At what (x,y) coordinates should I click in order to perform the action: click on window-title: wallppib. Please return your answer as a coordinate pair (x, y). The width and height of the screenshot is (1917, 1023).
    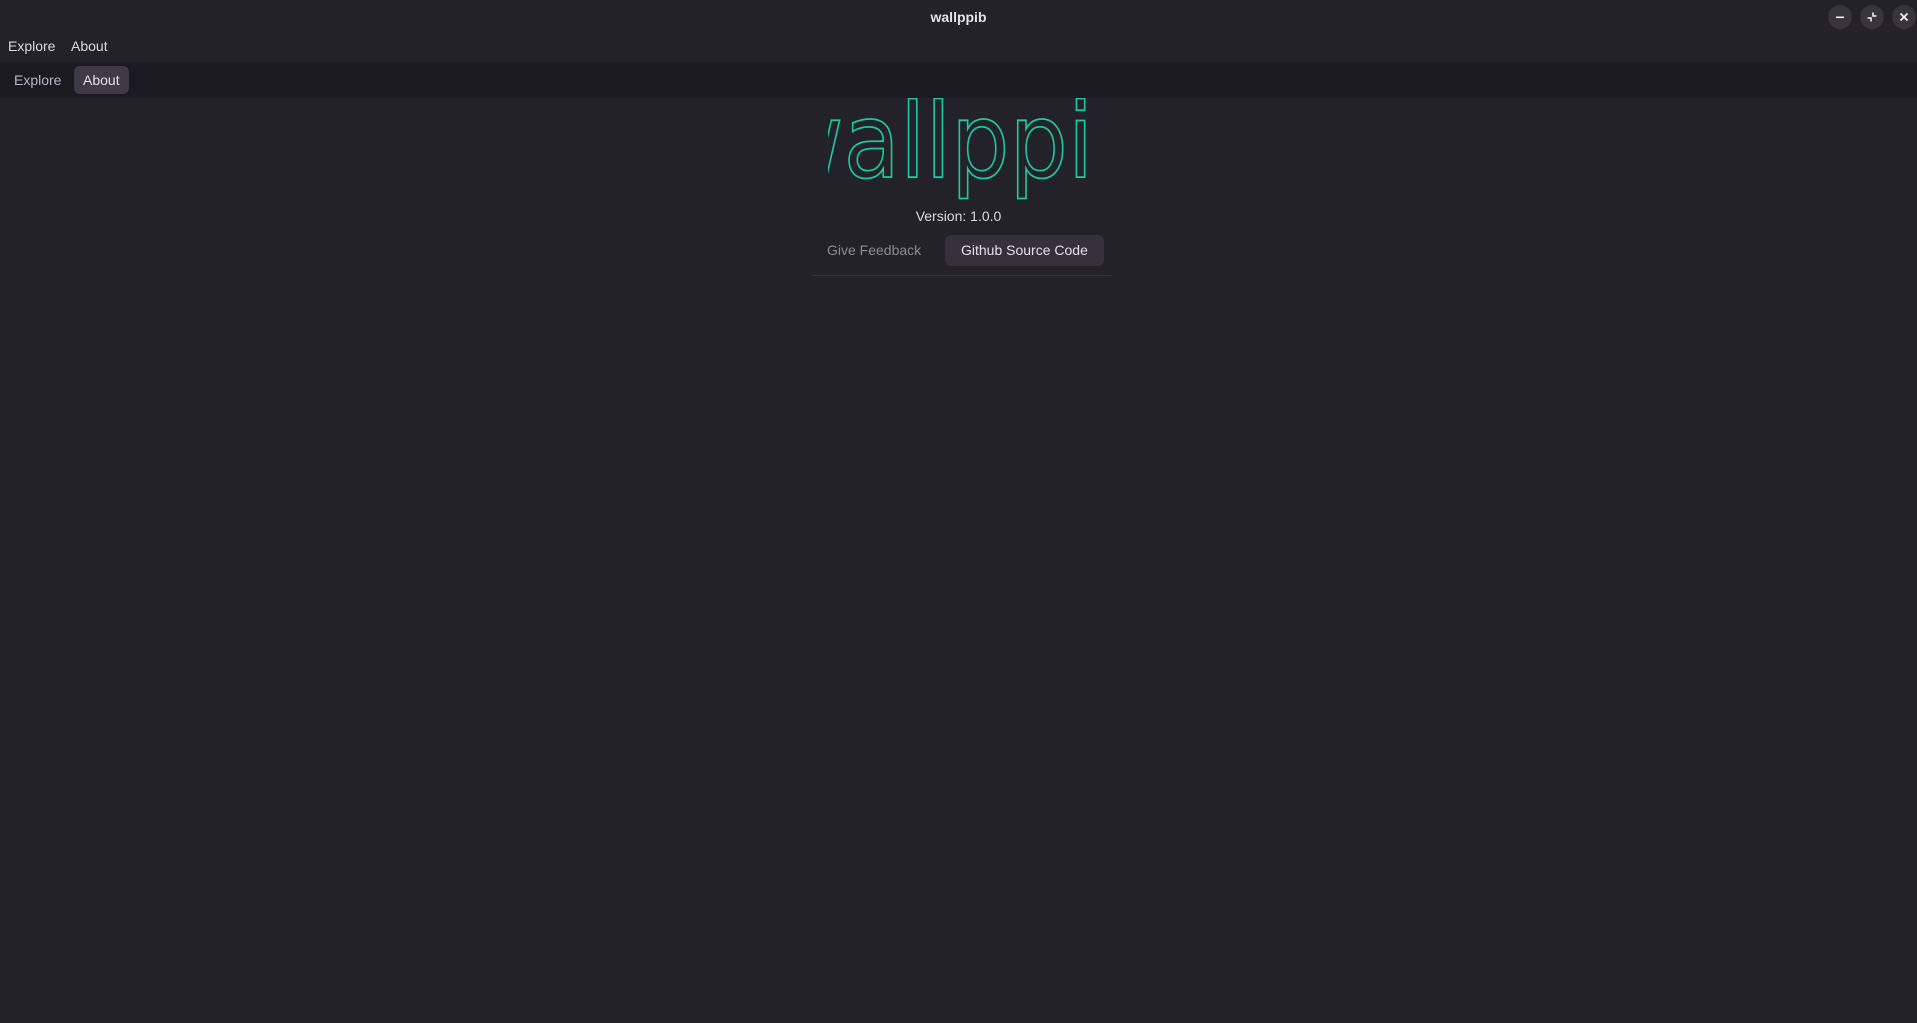
    Looking at the image, I should click on (958, 17).